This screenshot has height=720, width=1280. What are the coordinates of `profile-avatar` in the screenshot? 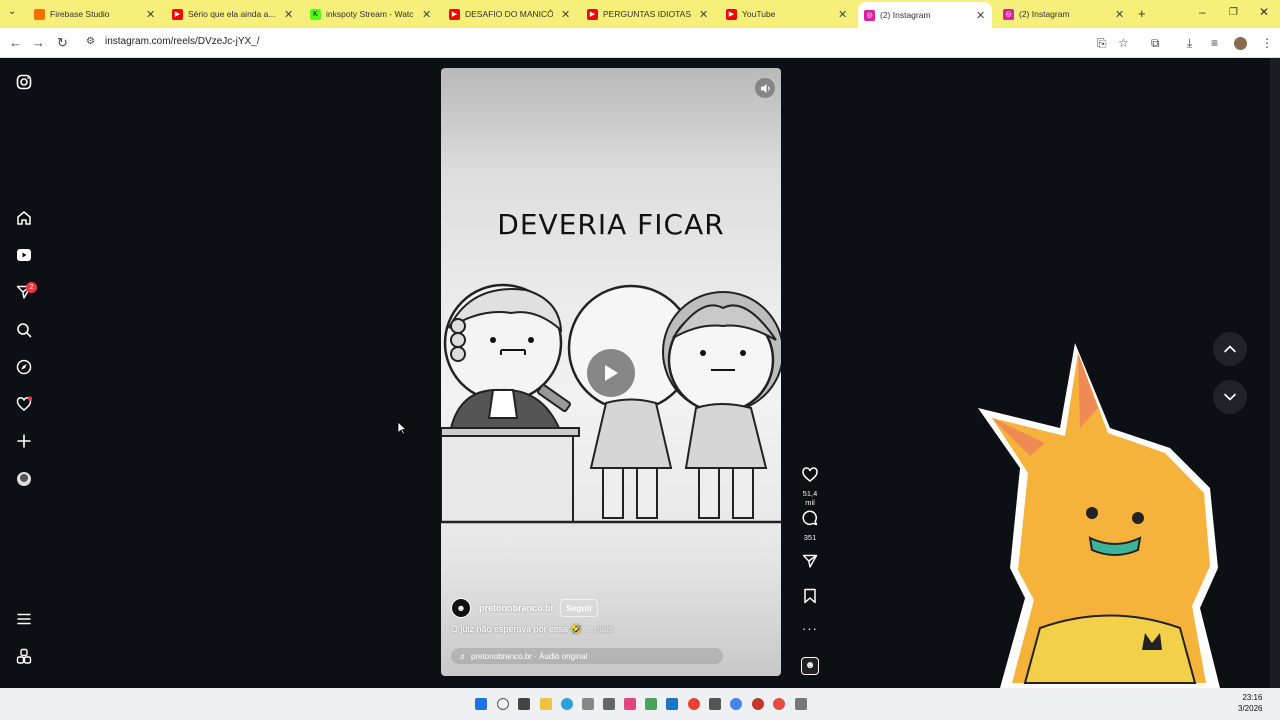 It's located at (1240, 43).